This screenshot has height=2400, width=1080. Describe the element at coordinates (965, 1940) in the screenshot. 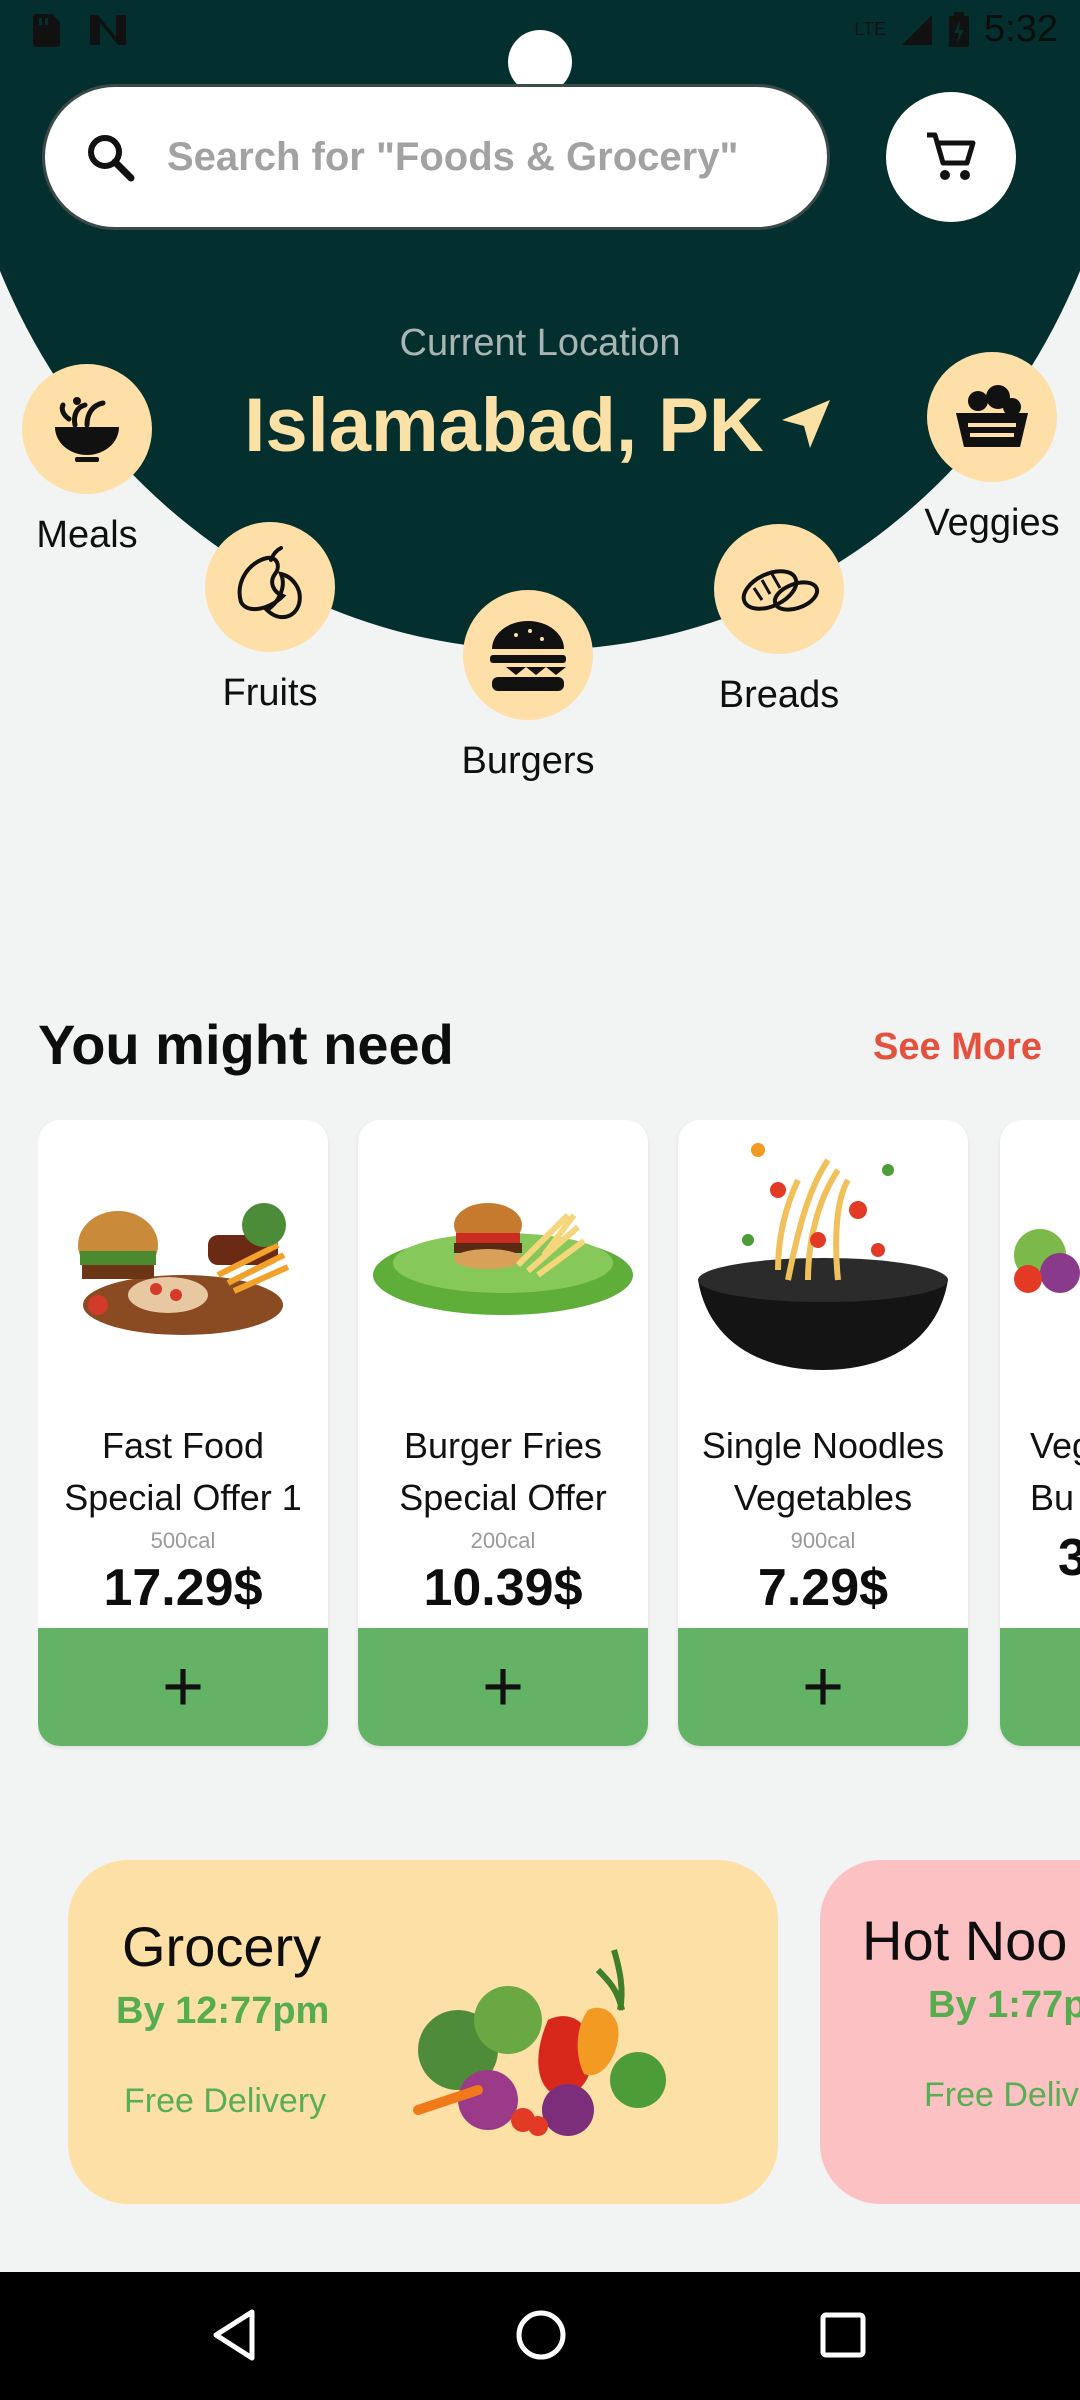

I see `promo-title: Hot Noo` at that location.